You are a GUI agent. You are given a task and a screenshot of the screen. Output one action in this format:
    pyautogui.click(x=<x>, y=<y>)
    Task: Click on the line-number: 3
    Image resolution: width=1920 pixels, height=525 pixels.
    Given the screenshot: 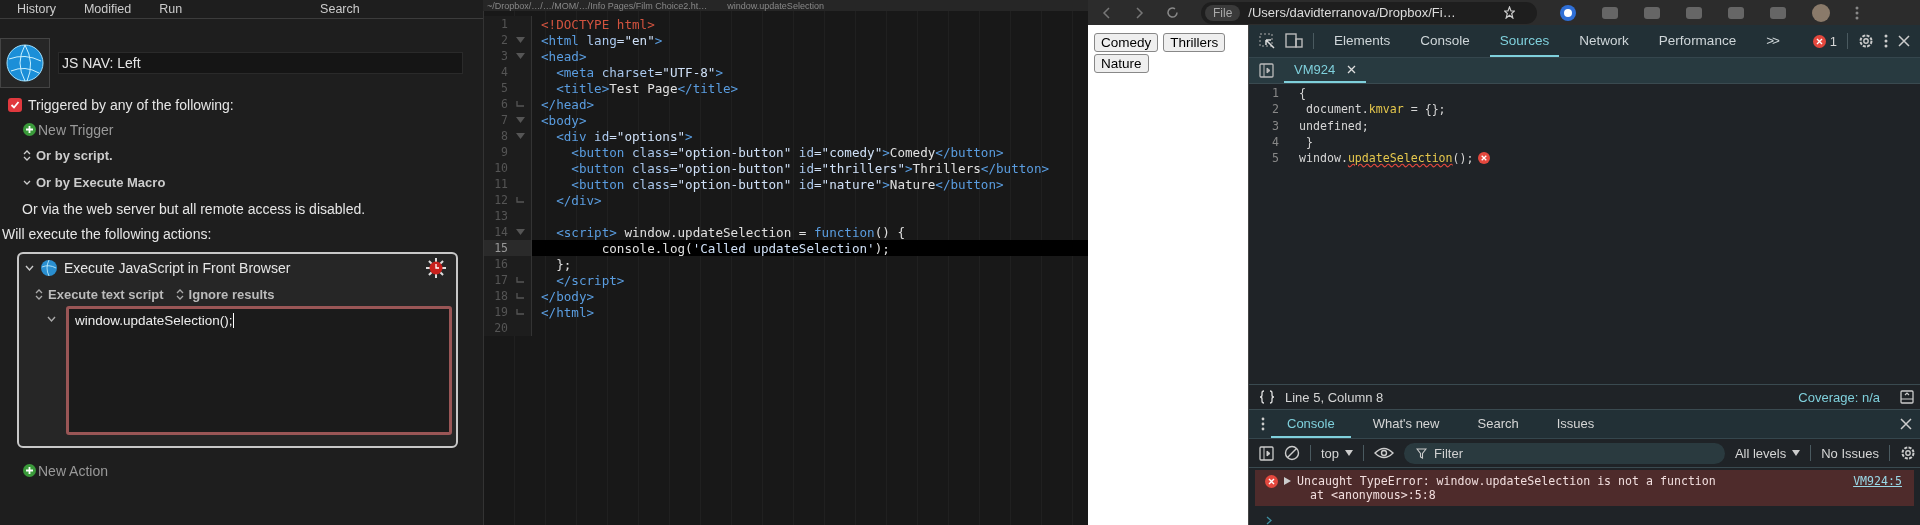 What is the action you would take?
    pyautogui.click(x=504, y=56)
    